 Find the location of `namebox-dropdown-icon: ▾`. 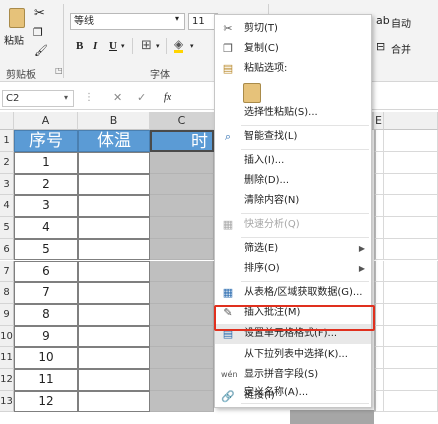

namebox-dropdown-icon: ▾ is located at coordinates (66, 97).